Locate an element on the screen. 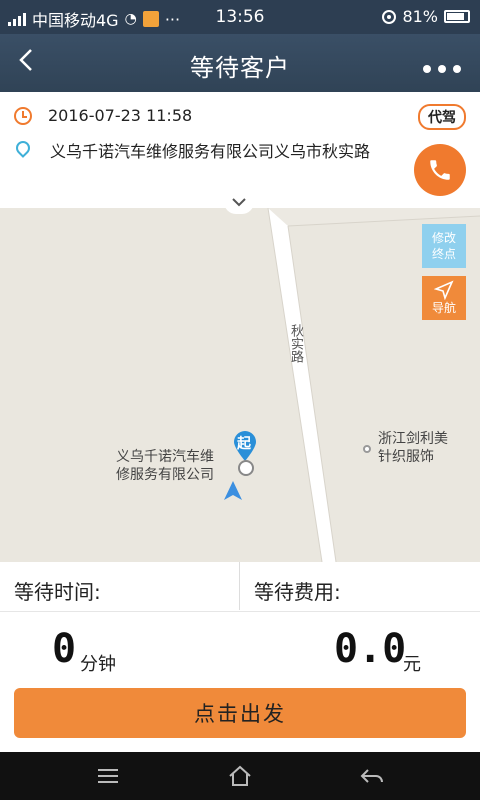  car-icon is located at coordinates (246, 468).